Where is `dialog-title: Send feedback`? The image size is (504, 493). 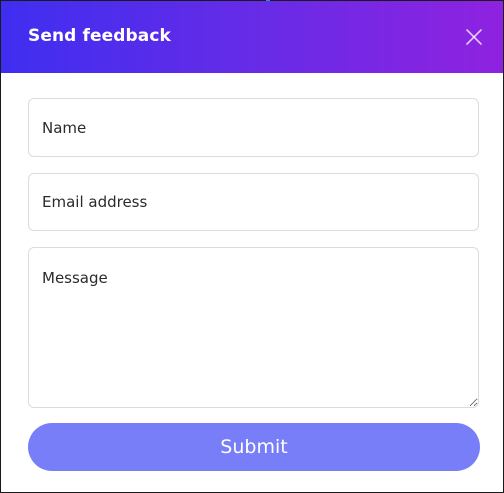
dialog-title: Send feedback is located at coordinates (99, 36).